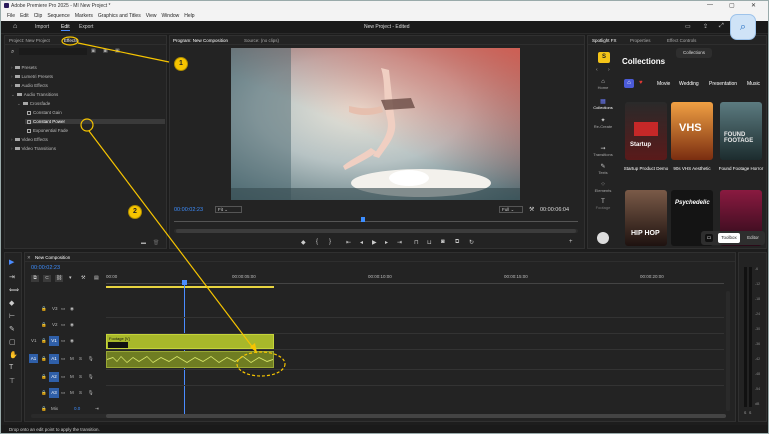  Describe the element at coordinates (33, 104) in the screenshot. I see `tree-item-crossfade: ⌄ Crossfade` at that location.